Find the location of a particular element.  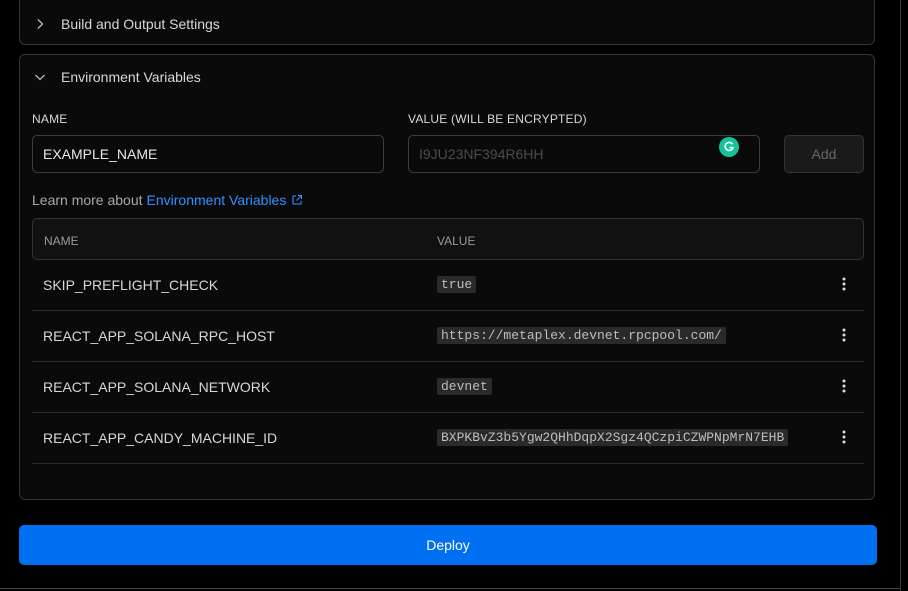

env-var-name: REACT_APP_SOLANA_NETWORK is located at coordinates (157, 387).